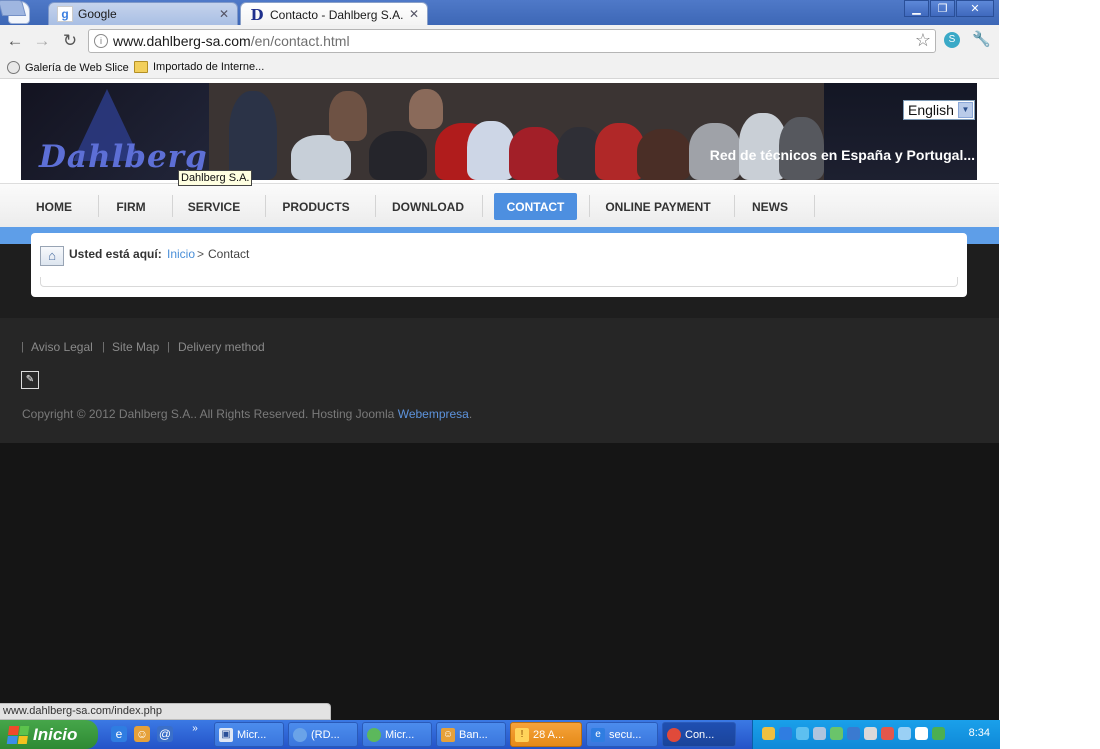 This screenshot has height=749, width=1100. I want to click on url-text: www.dahlberg-sa.com/en/contact.html, so click(231, 41).